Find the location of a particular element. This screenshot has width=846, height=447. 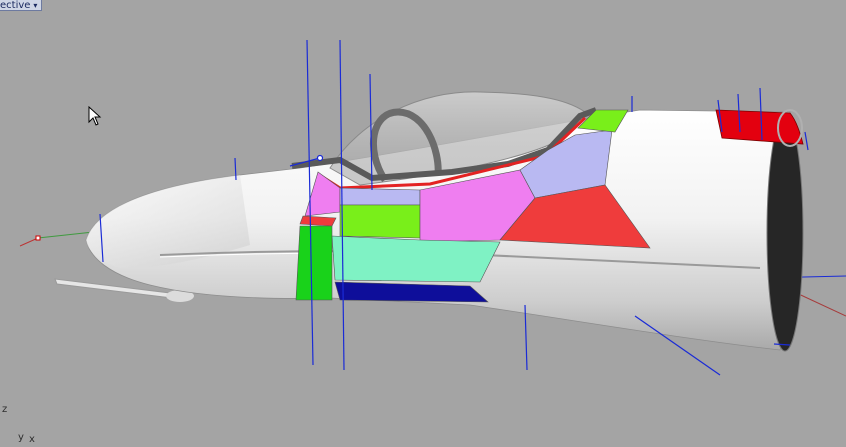

exhaust-red-ring is located at coordinates (759, 127).